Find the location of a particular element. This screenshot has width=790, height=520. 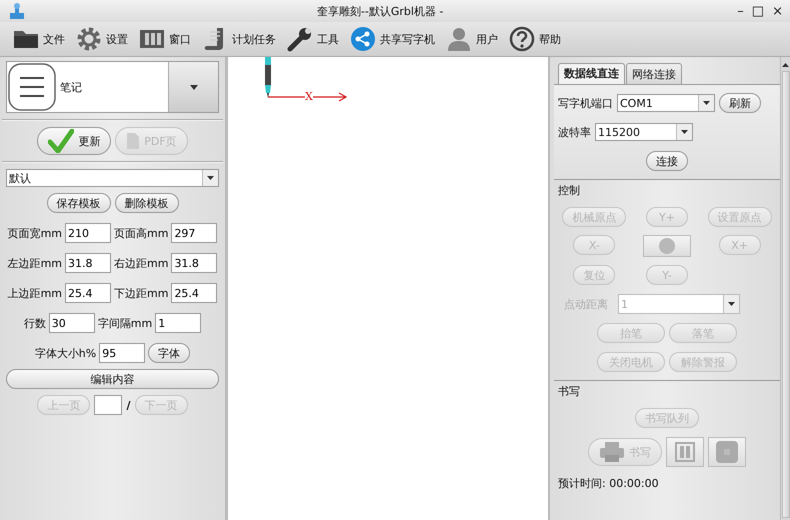

pen-icon is located at coordinates (268, 78).